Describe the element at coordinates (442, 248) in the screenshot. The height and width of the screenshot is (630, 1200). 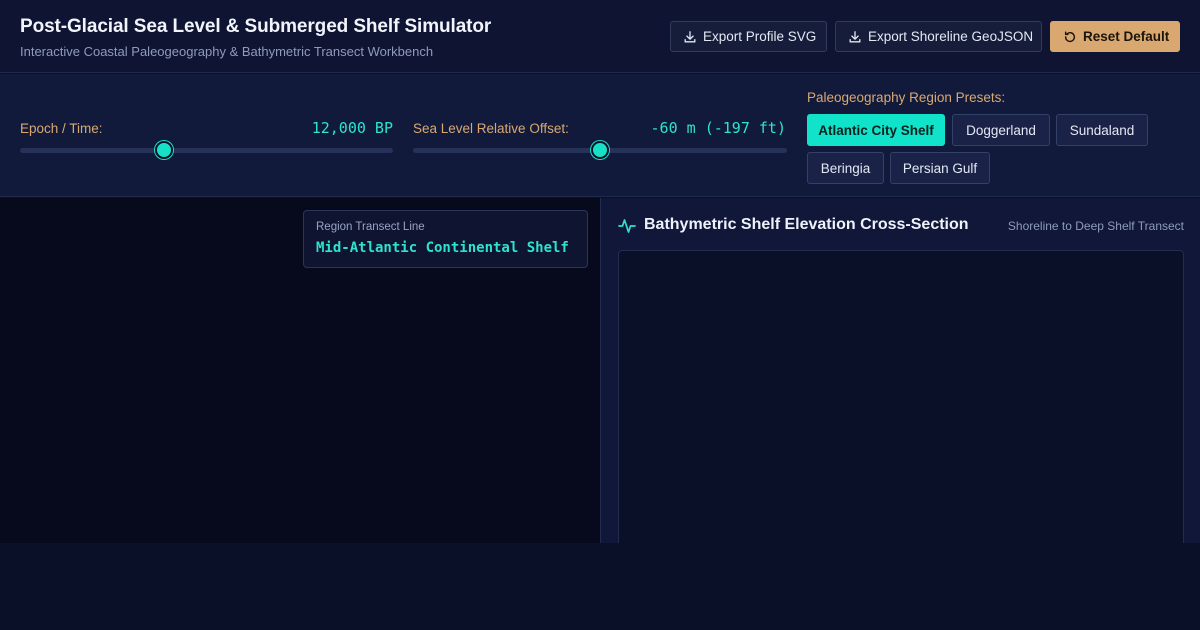
I see `transect-name: Mid-Atlantic Continental Shelf` at that location.